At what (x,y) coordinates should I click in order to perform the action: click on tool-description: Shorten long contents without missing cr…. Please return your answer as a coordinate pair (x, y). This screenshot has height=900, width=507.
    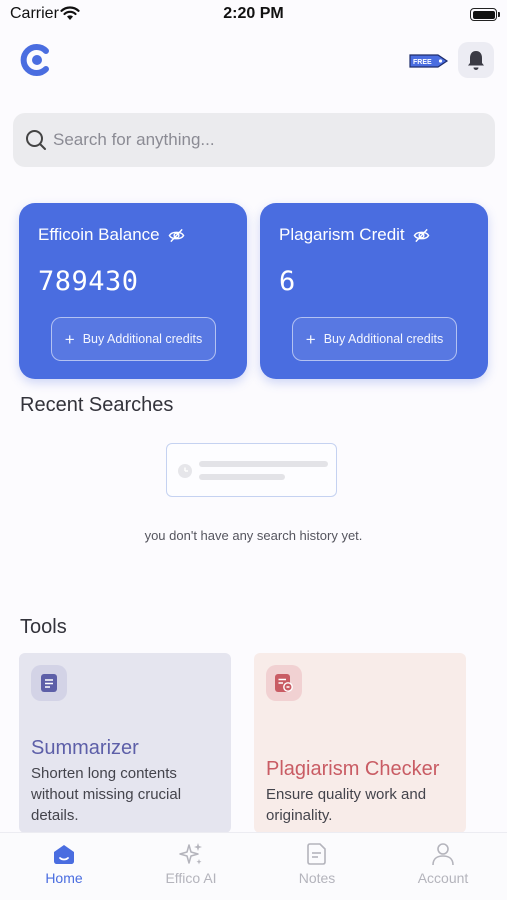
    Looking at the image, I should click on (106, 794).